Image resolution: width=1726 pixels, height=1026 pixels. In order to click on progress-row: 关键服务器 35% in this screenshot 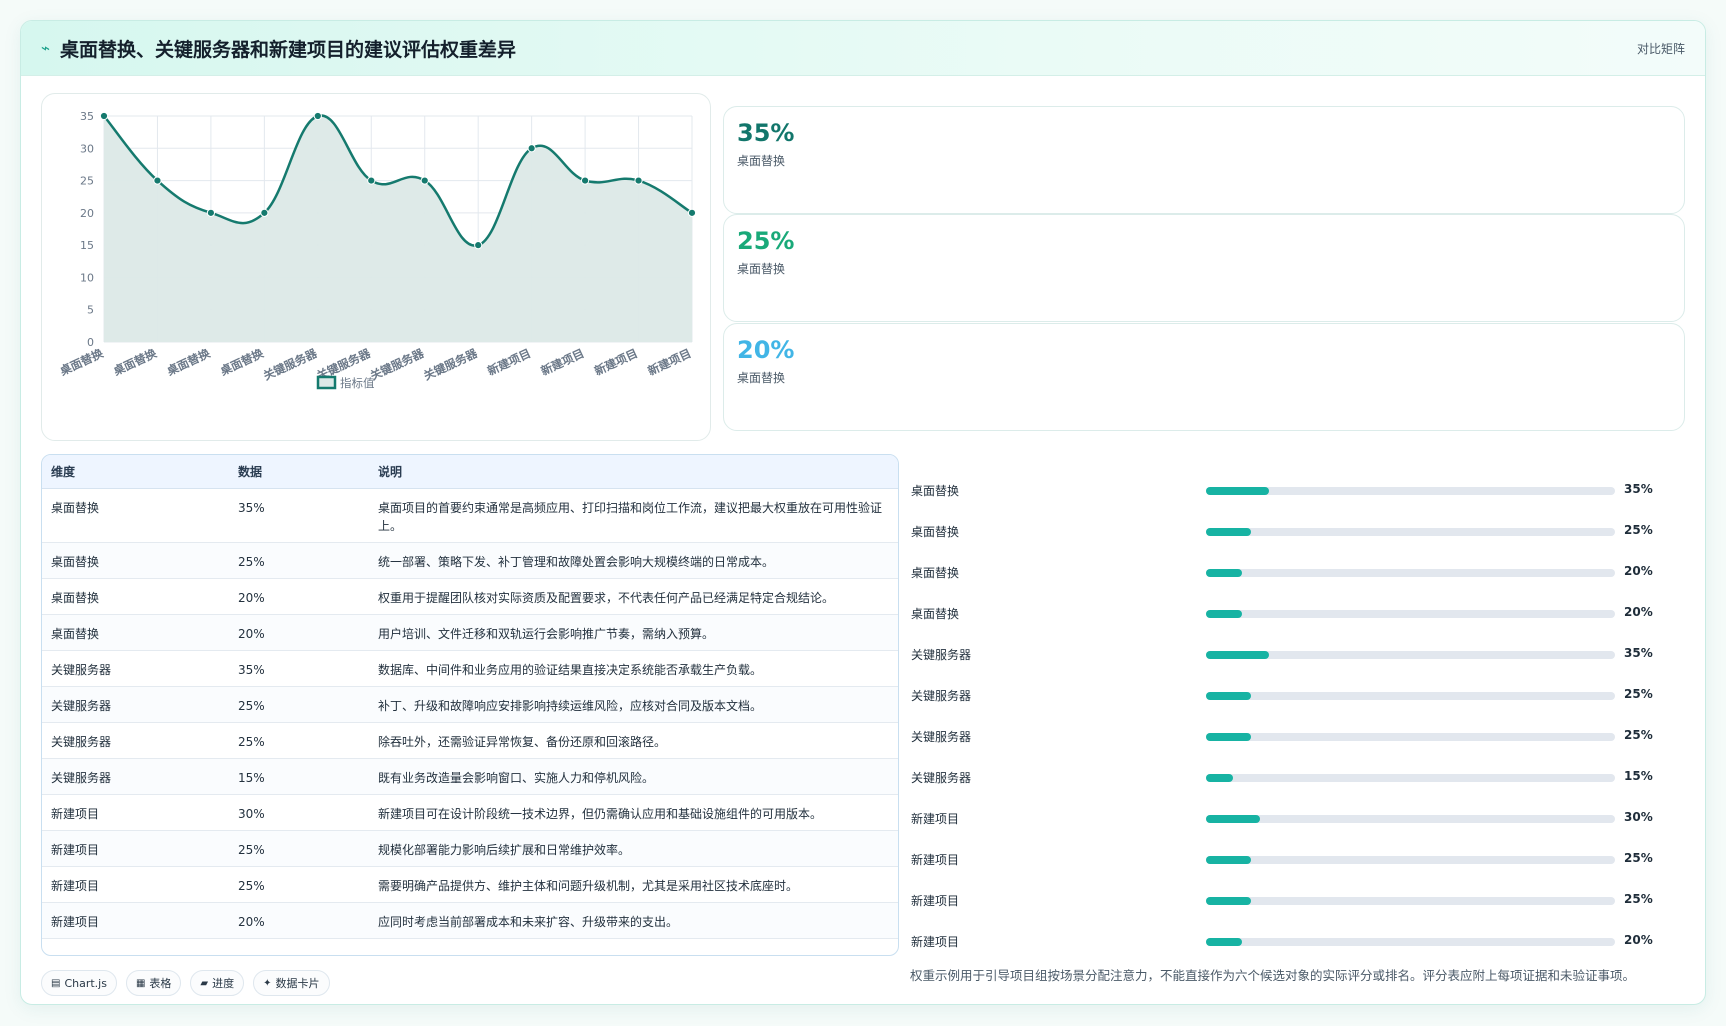, I will do `click(1301, 654)`.